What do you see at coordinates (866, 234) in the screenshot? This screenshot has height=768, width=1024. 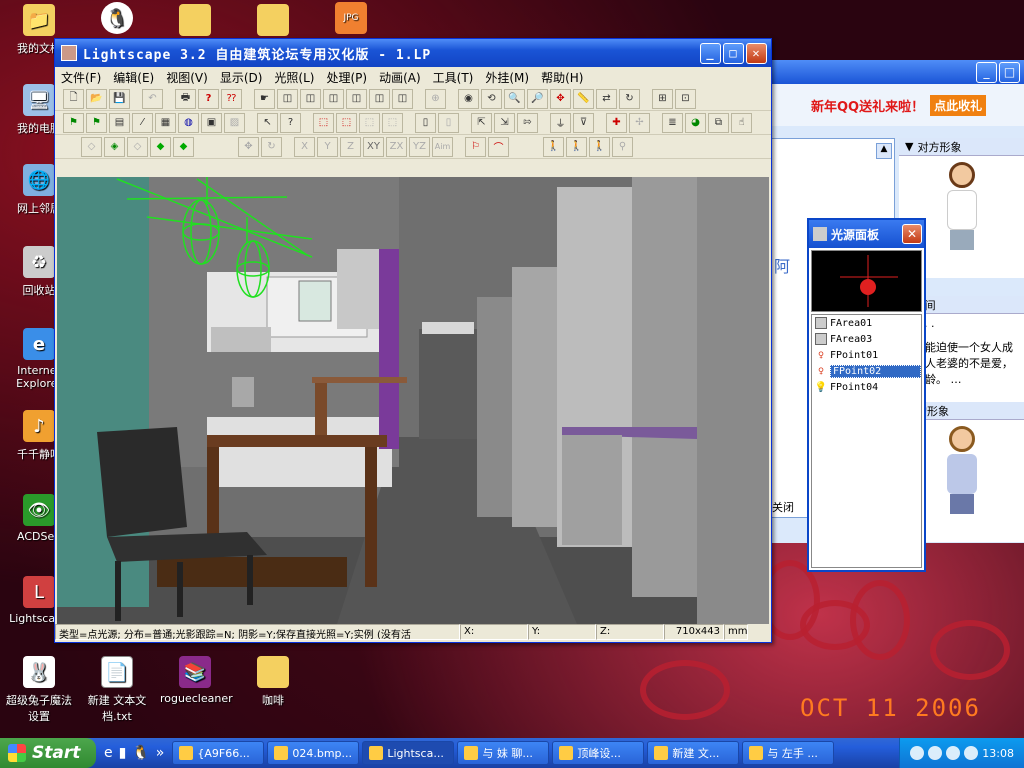 I see `light-panel-titlebar: 光源面板 ✕` at bounding box center [866, 234].